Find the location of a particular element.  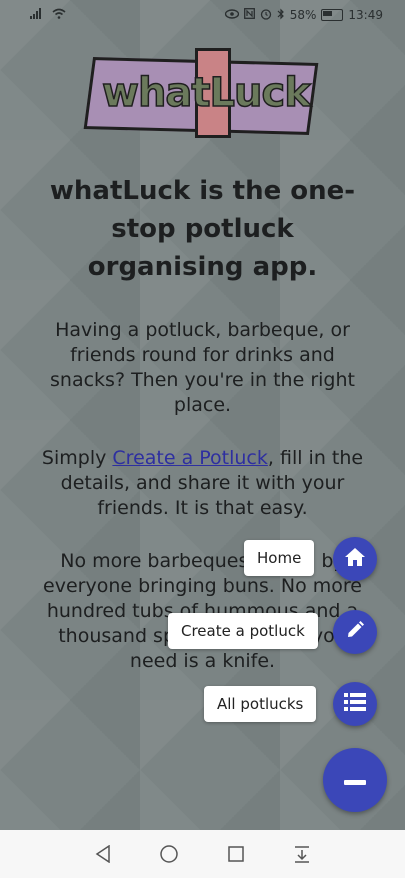

fab-all-button is located at coordinates (355, 704).